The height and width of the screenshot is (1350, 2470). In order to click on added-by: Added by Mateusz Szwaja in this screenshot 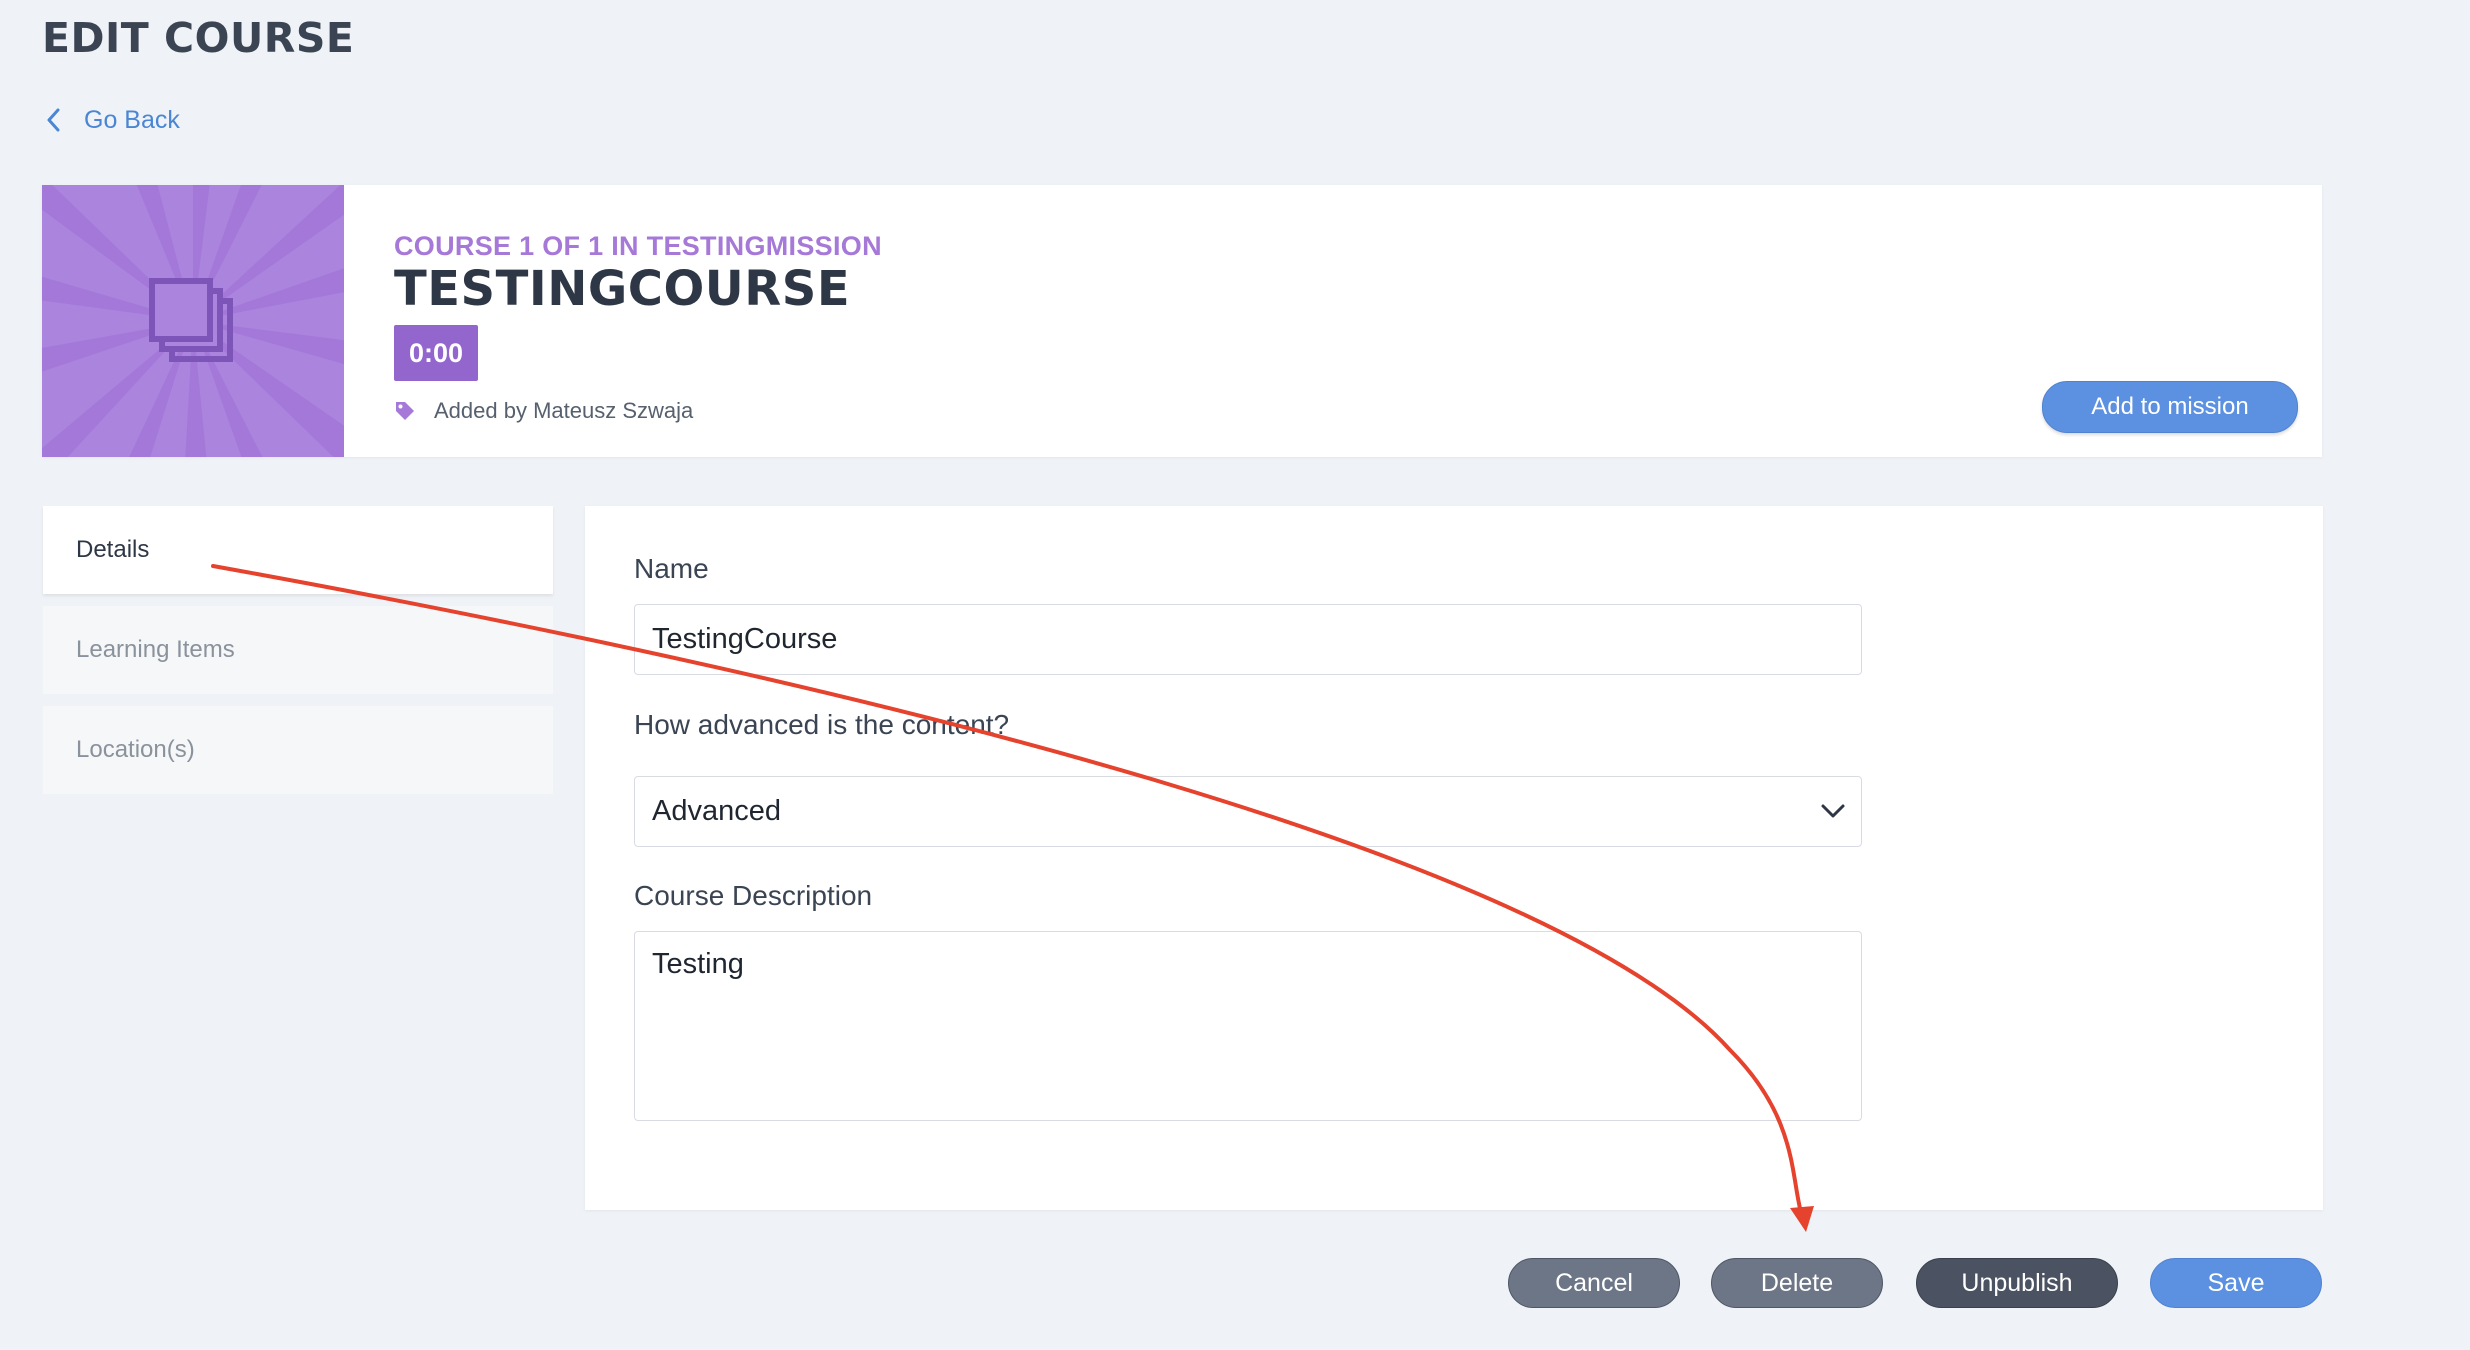, I will do `click(543, 411)`.